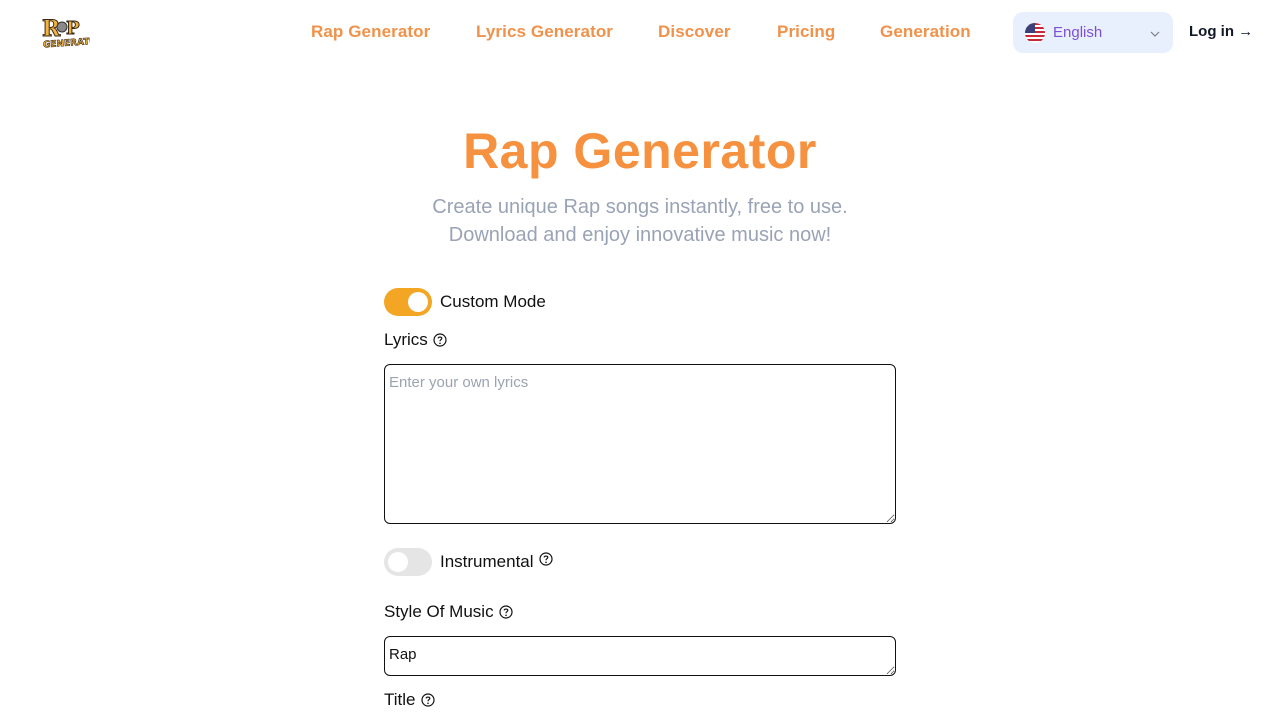  What do you see at coordinates (806, 32) in the screenshot?
I see `nav-pricing: Pricing` at bounding box center [806, 32].